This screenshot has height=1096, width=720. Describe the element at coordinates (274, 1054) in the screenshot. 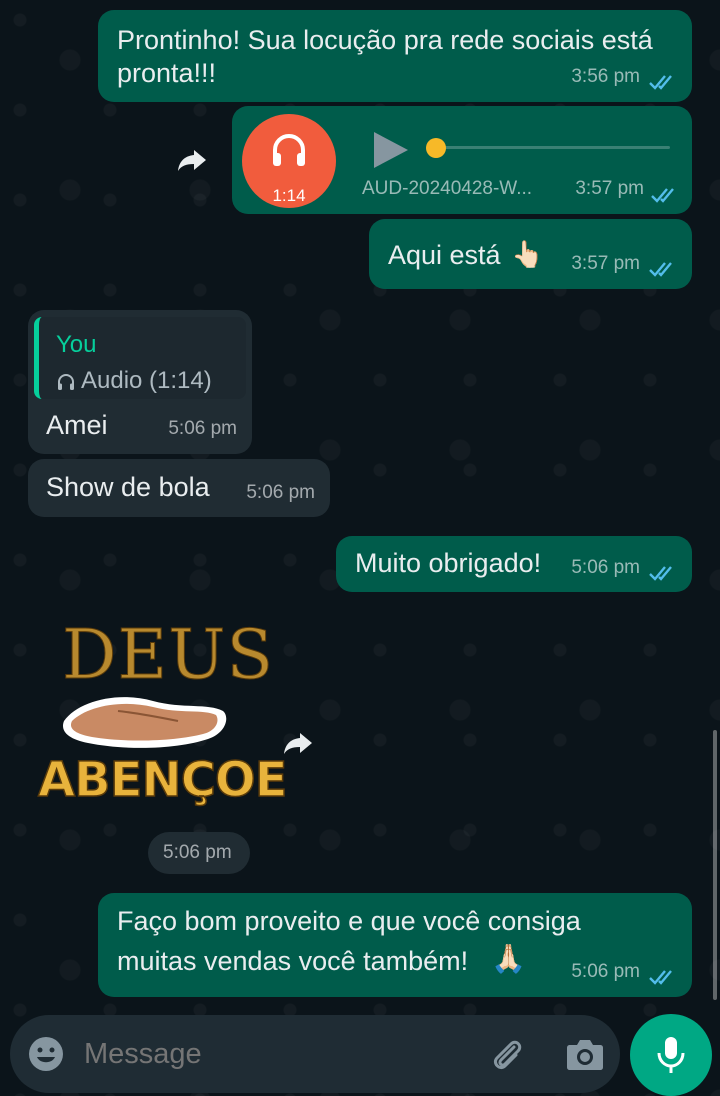

I see `message-input` at that location.